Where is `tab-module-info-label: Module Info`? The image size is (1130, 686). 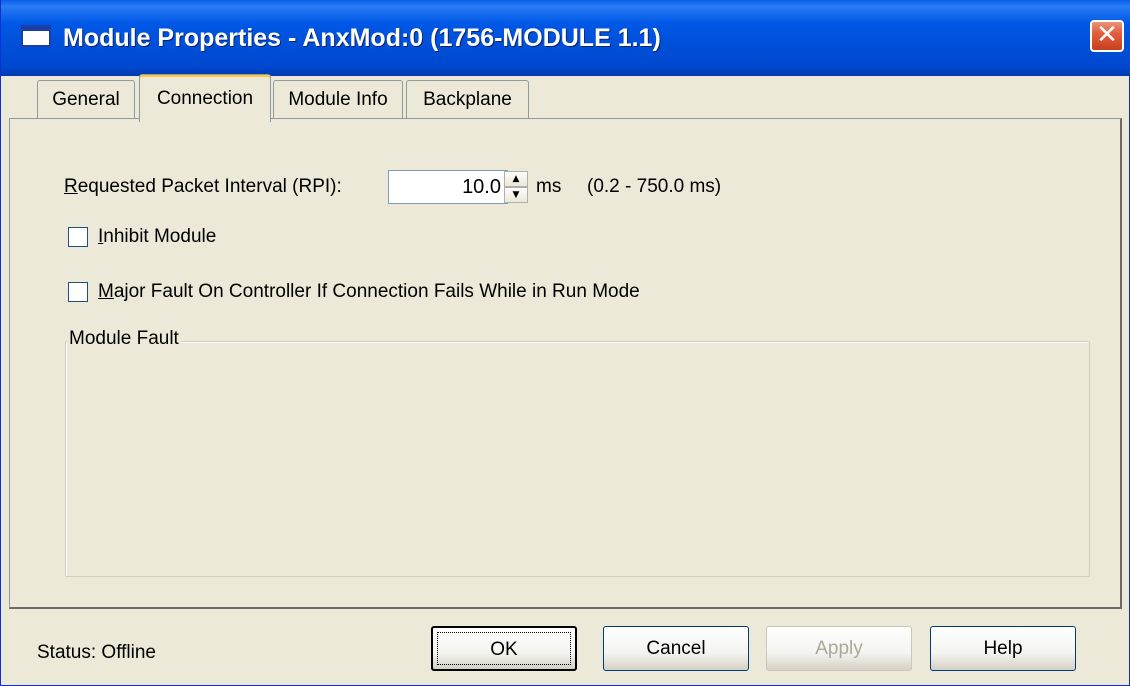
tab-module-info-label: Module Info is located at coordinates (338, 99).